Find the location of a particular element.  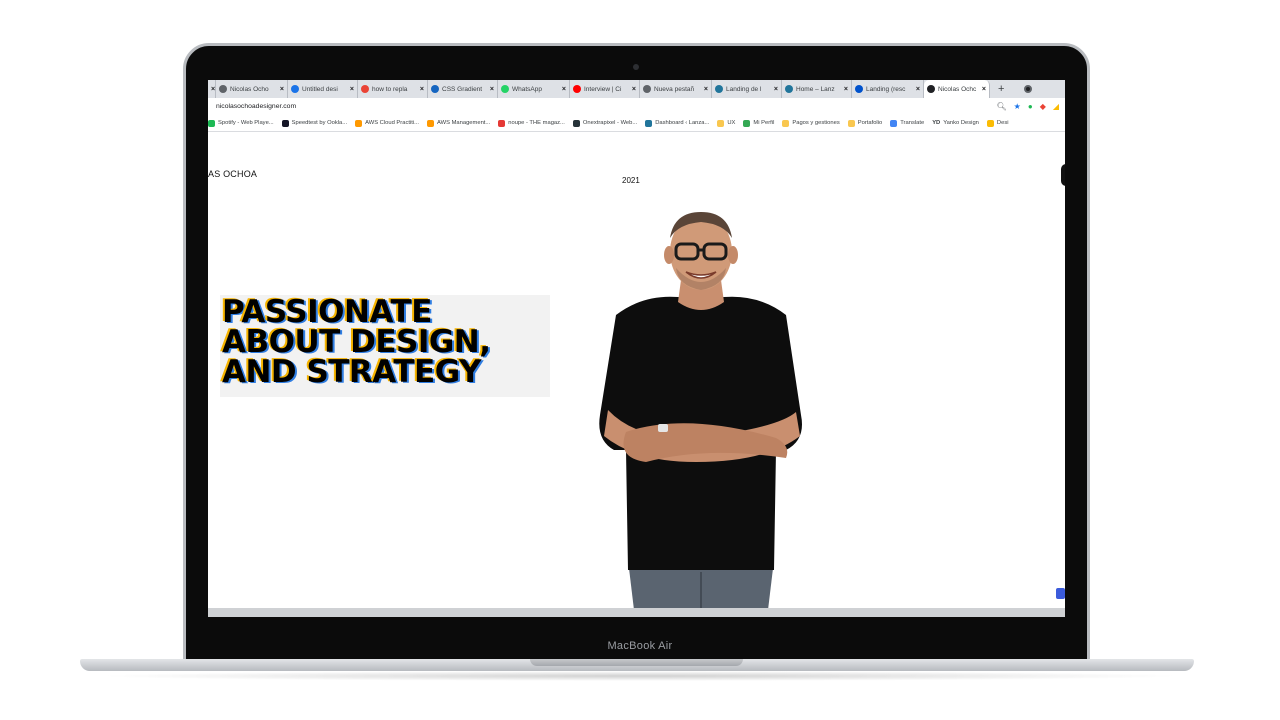

laptop-model-label: MacBook Air is located at coordinates (640, 646).